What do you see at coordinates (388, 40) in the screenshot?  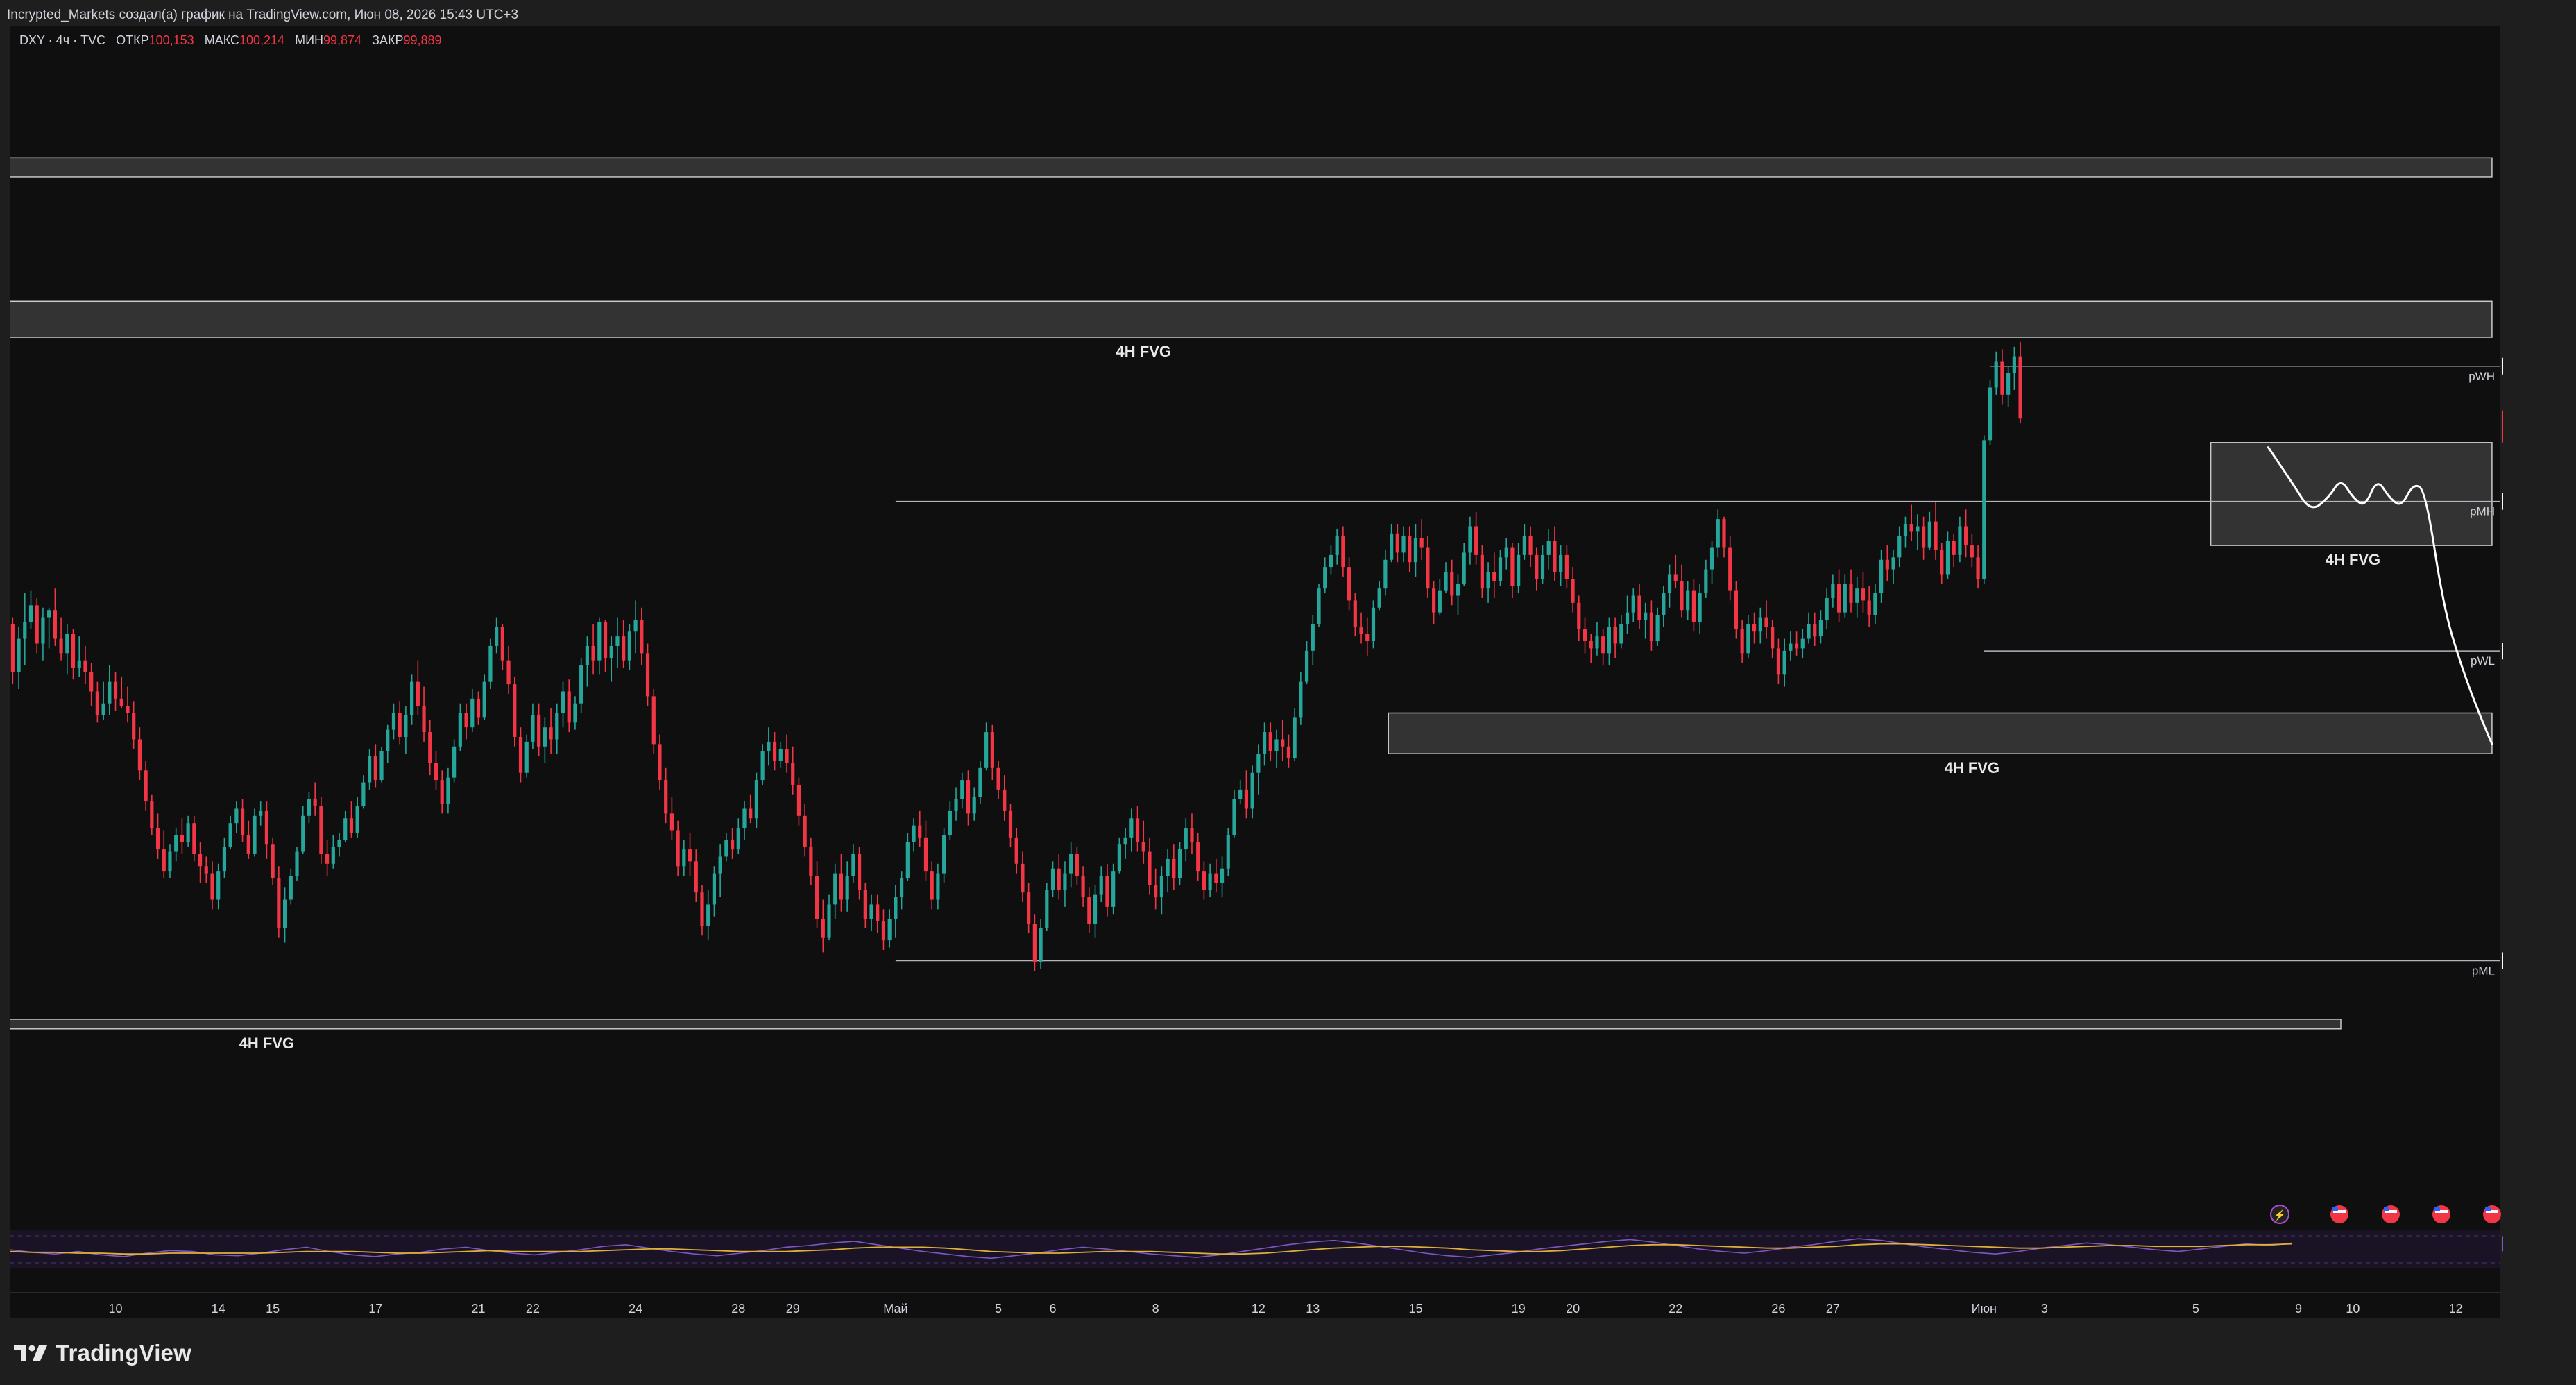 I see `close-label: ЗАКР` at bounding box center [388, 40].